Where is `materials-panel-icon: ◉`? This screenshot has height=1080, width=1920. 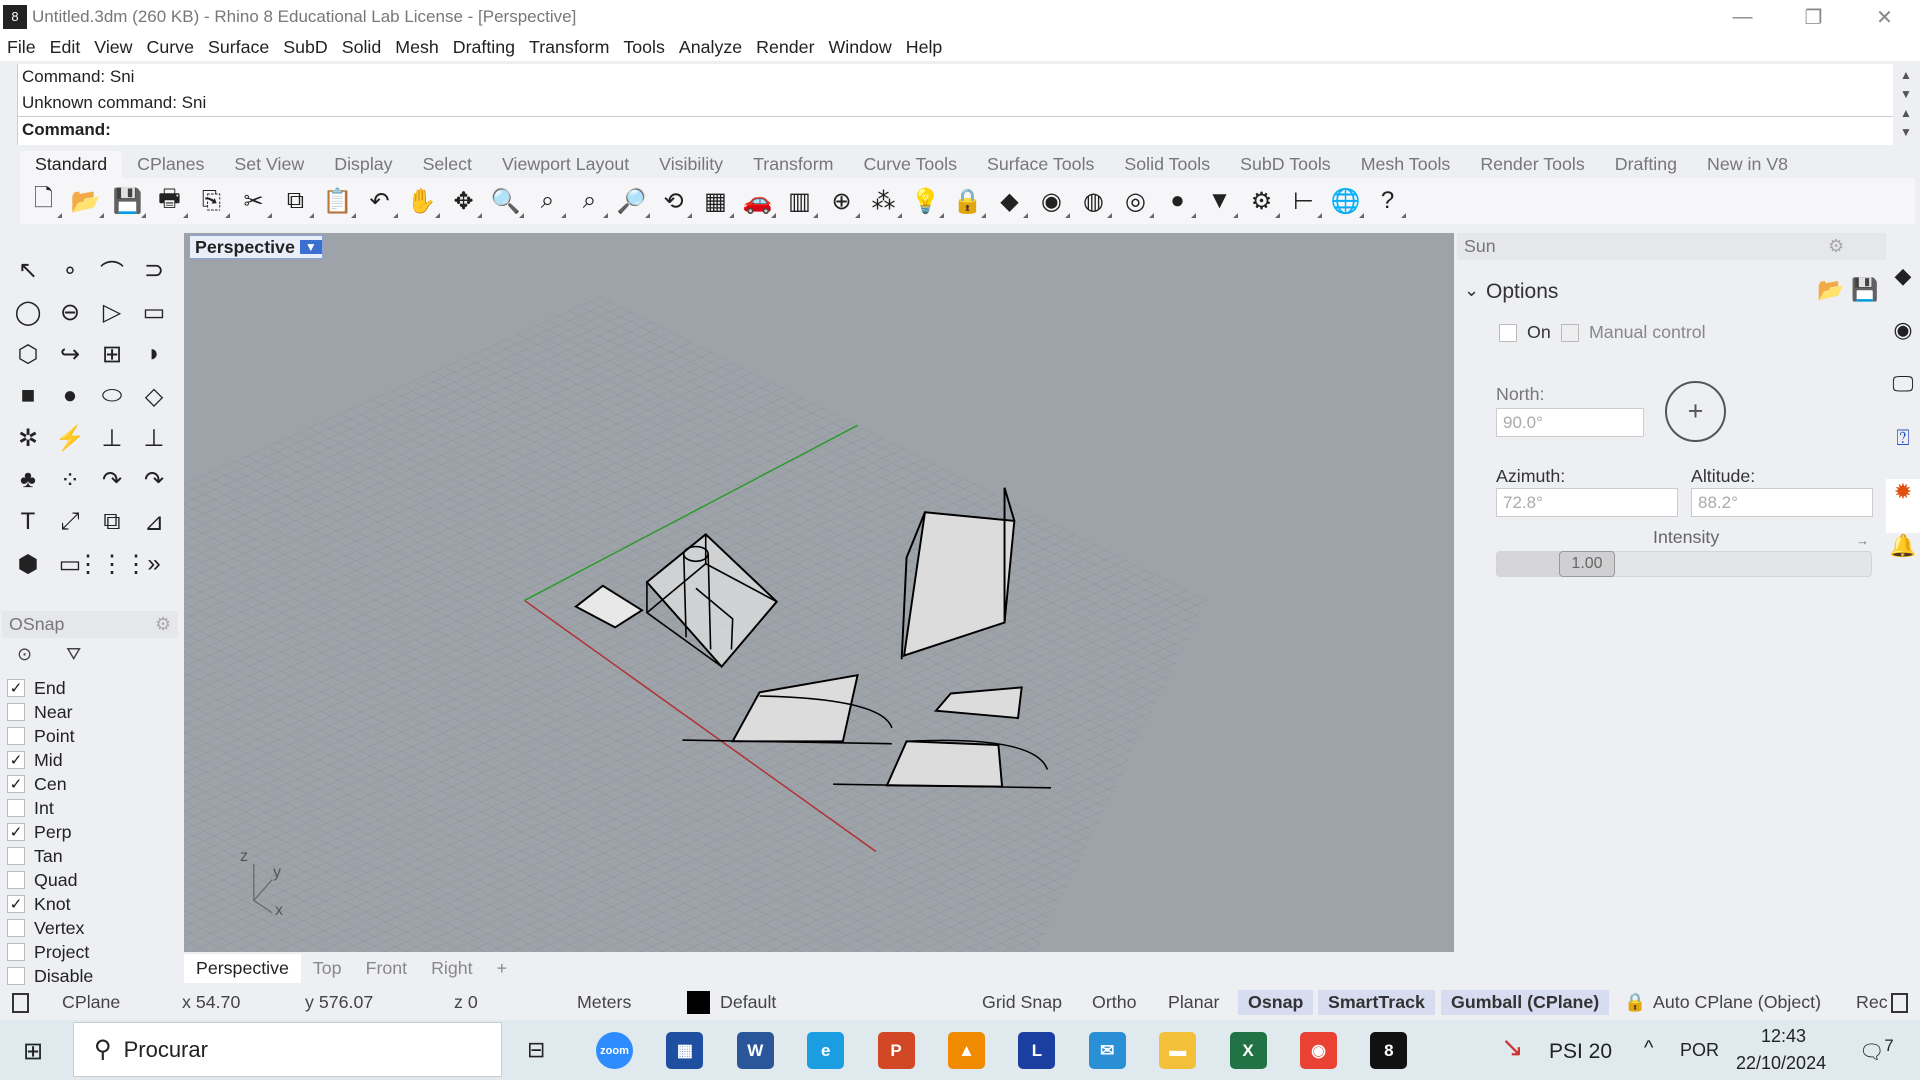 materials-panel-icon: ◉ is located at coordinates (1903, 344).